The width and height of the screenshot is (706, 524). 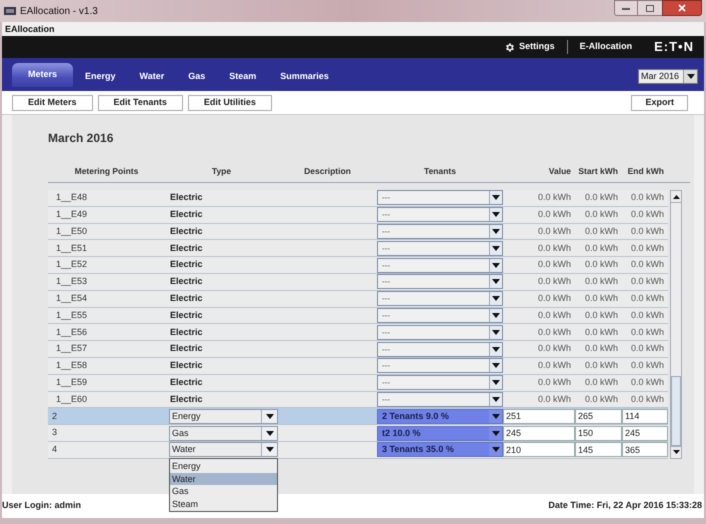 I want to click on table-row: 1__E54 Electric --- 0.0 kWh 0.0 kWh 0.0 kWh, so click(x=358, y=299).